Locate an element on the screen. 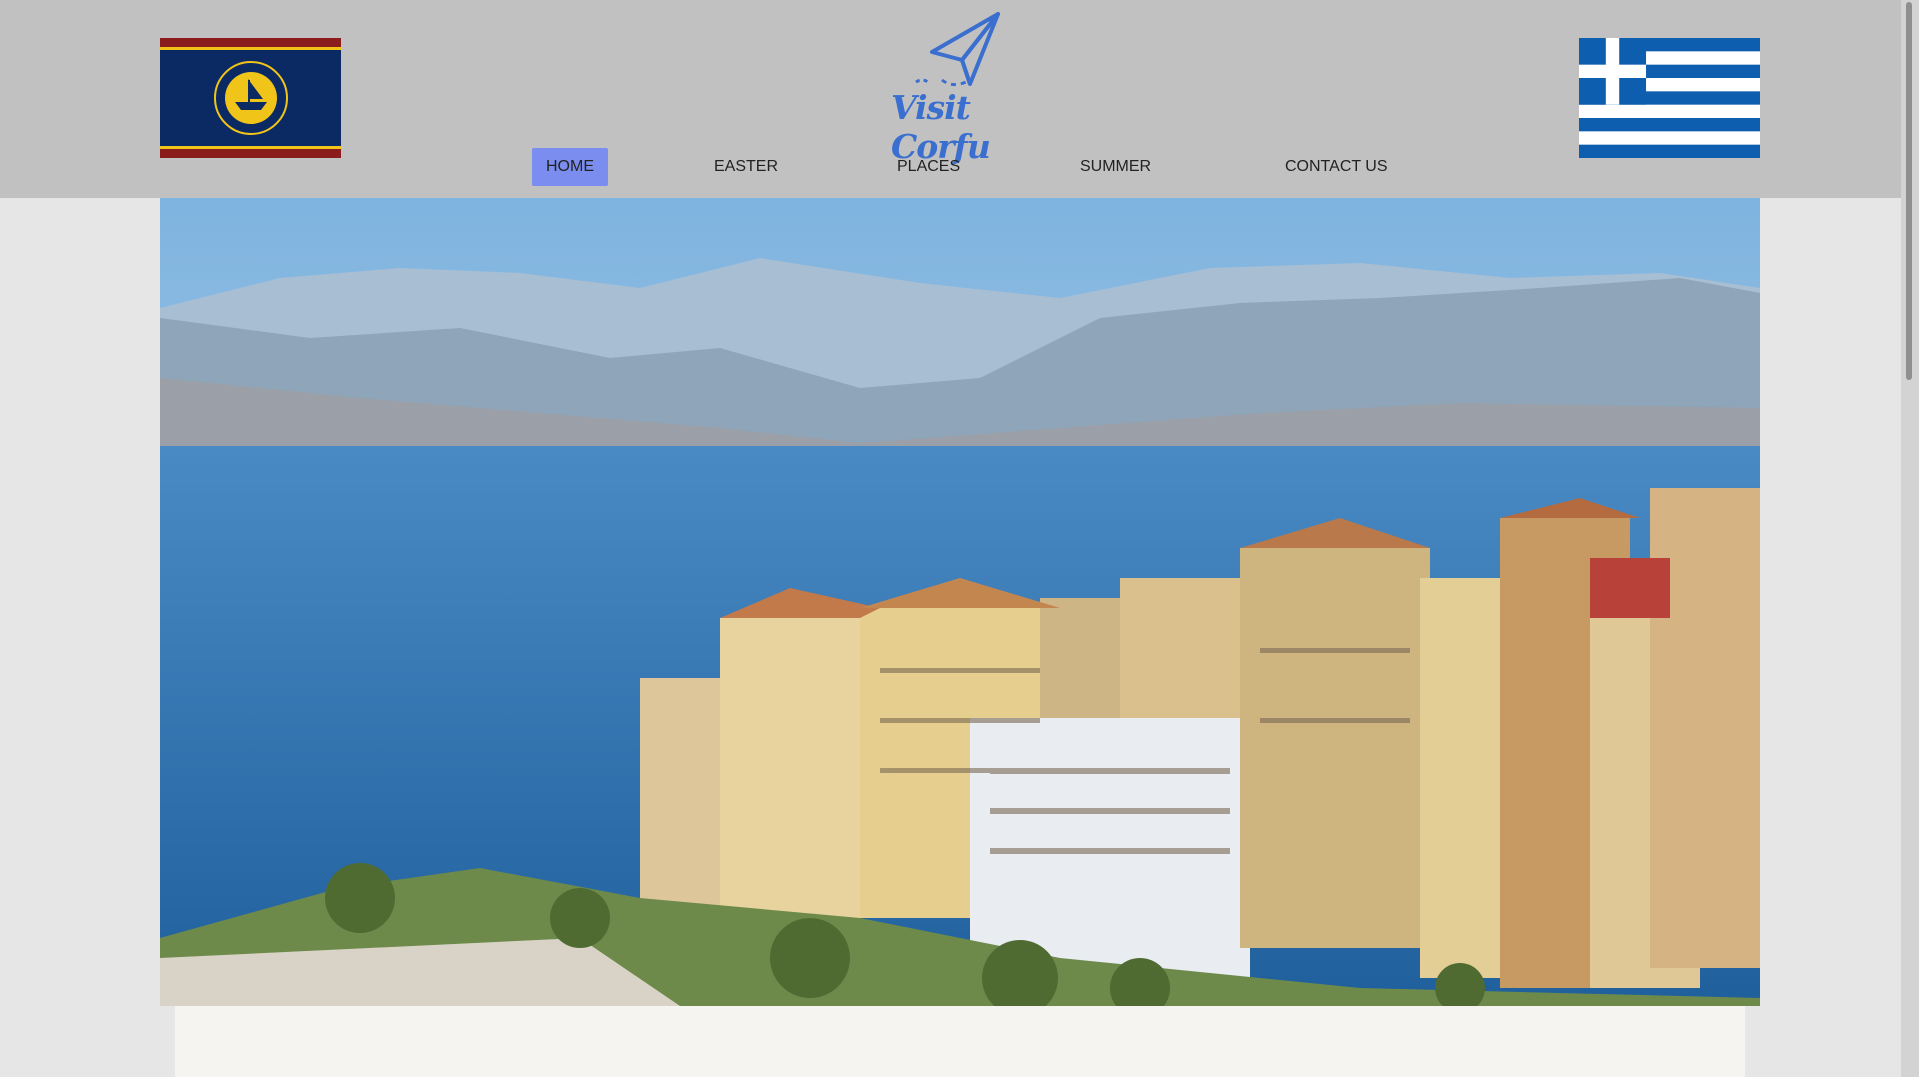 This screenshot has width=1919, height=1077. vertical-scrollbar is located at coordinates (1910, 538).